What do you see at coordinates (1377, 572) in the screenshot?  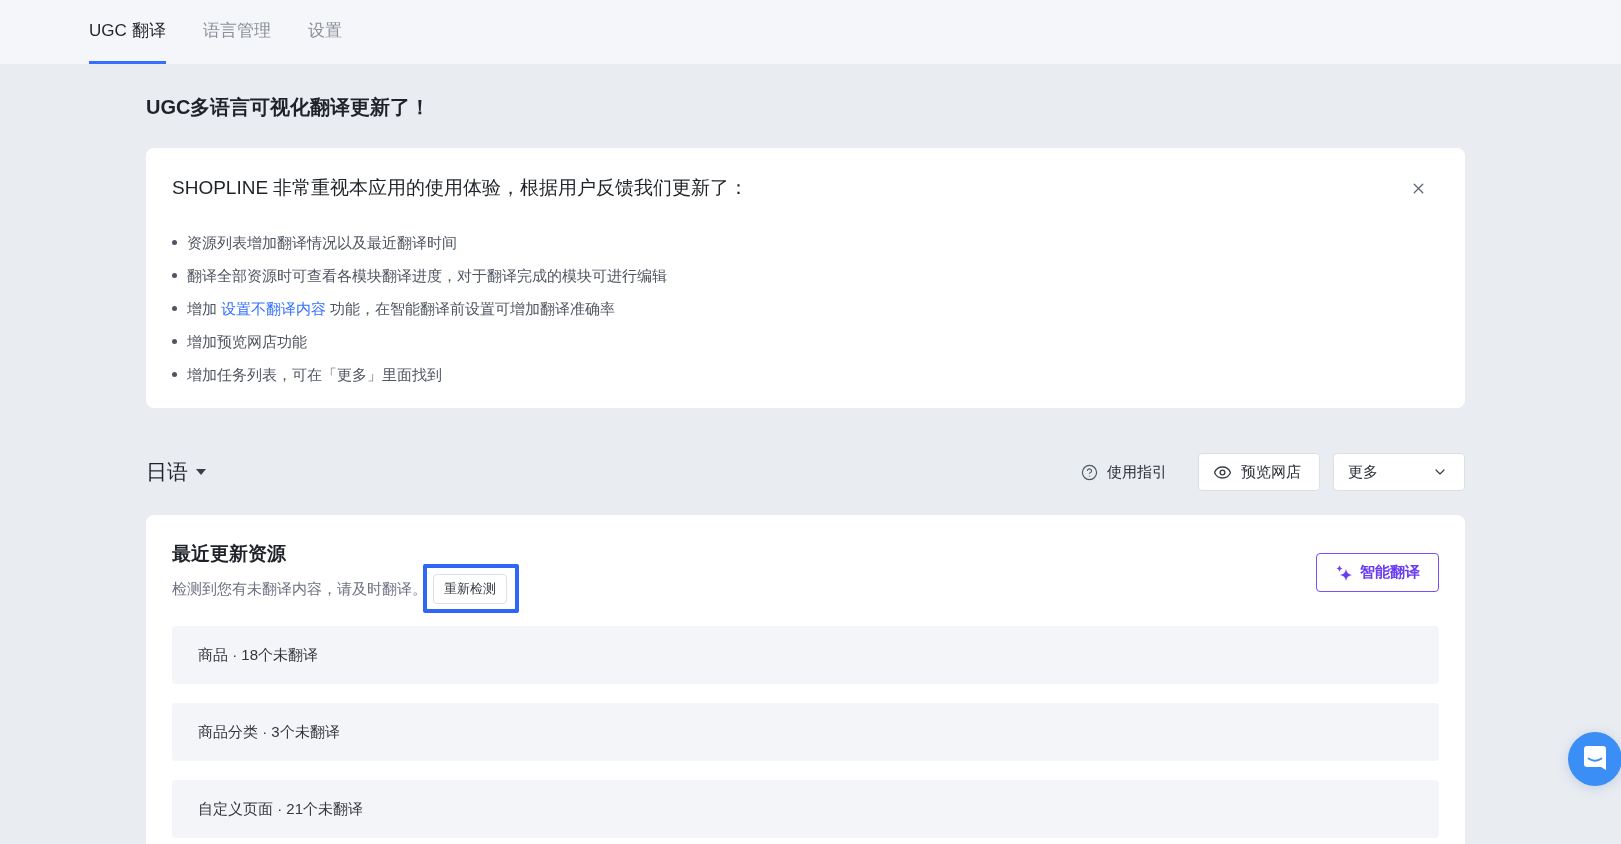 I see `ai-translate-button: 智能翻译` at bounding box center [1377, 572].